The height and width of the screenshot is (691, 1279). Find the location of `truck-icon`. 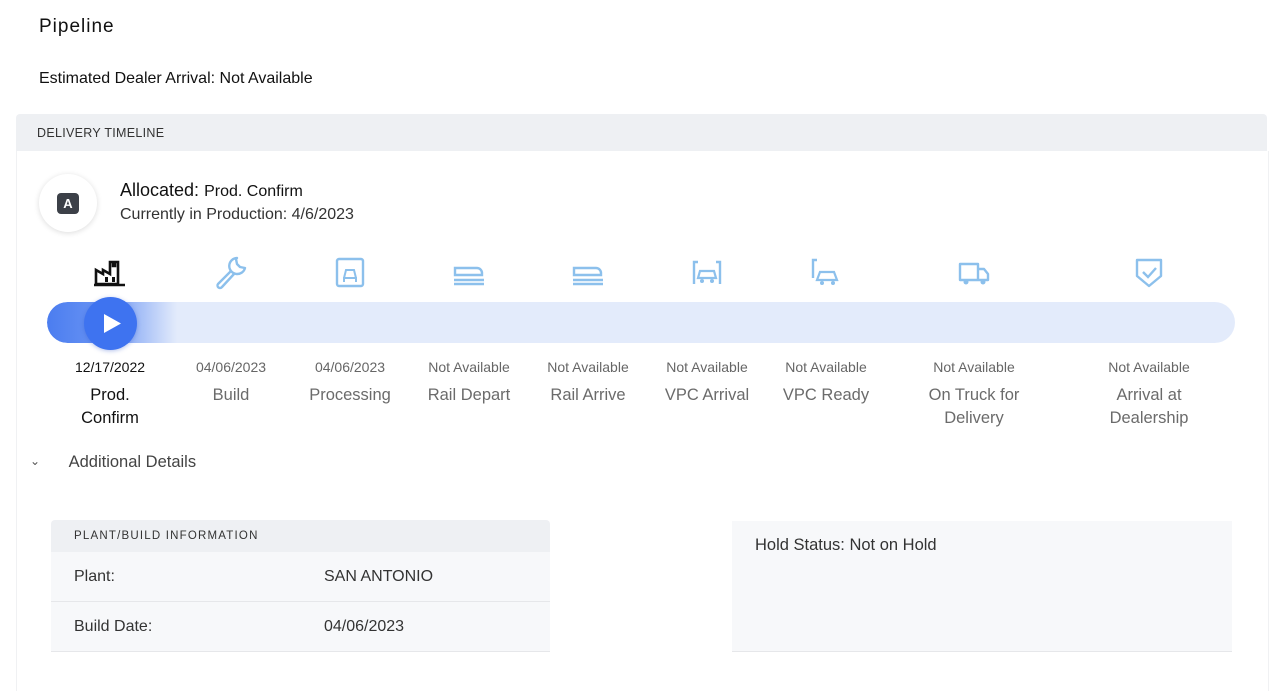

truck-icon is located at coordinates (974, 272).